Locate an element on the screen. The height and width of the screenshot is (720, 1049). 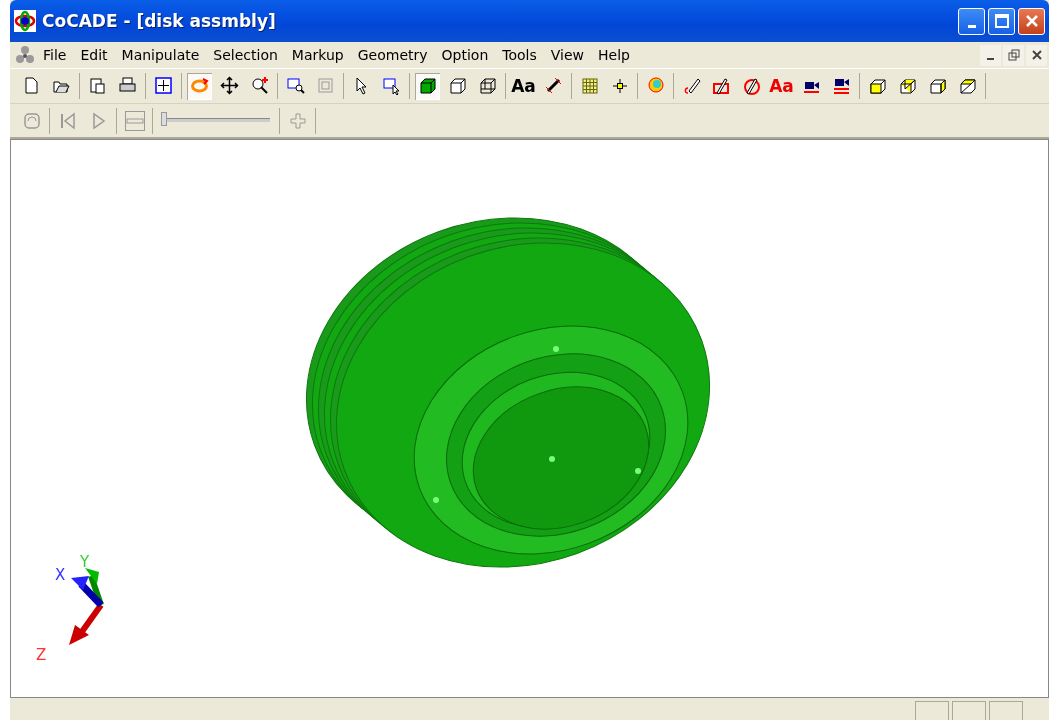
zoom-window-icon is located at coordinates (295, 86).